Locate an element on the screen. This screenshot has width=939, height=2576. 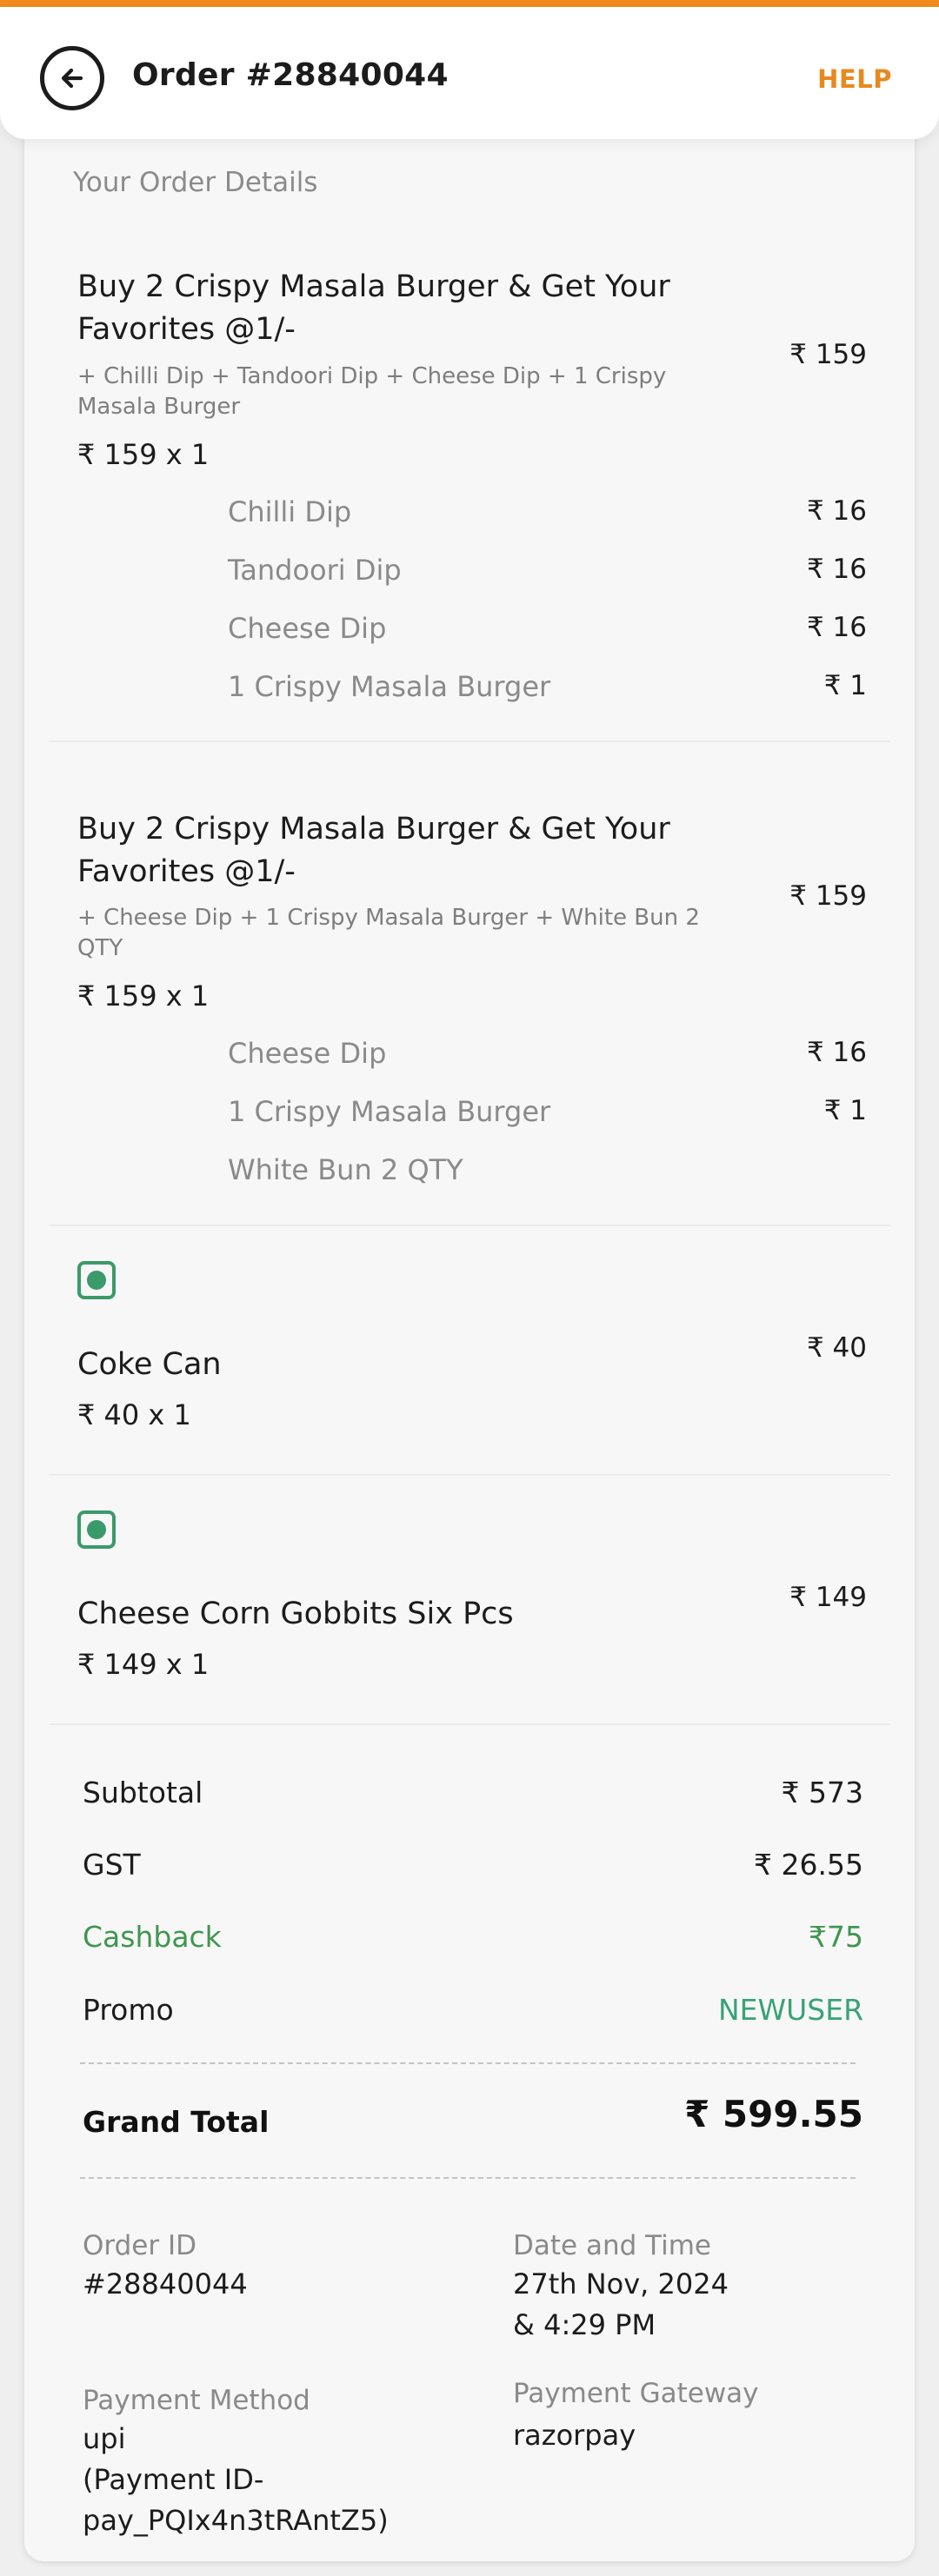
datetime-line2: & 4:29 PM is located at coordinates (585, 2324).